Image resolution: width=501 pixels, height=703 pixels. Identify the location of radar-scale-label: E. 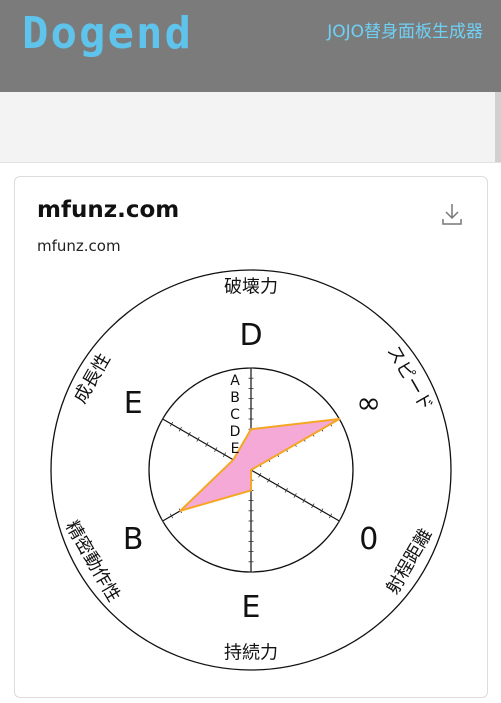
(235, 449).